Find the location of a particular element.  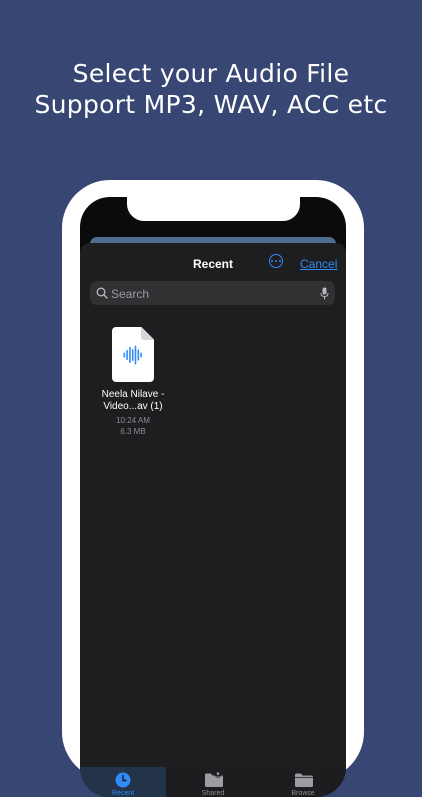

phone-notch is located at coordinates (213, 209).